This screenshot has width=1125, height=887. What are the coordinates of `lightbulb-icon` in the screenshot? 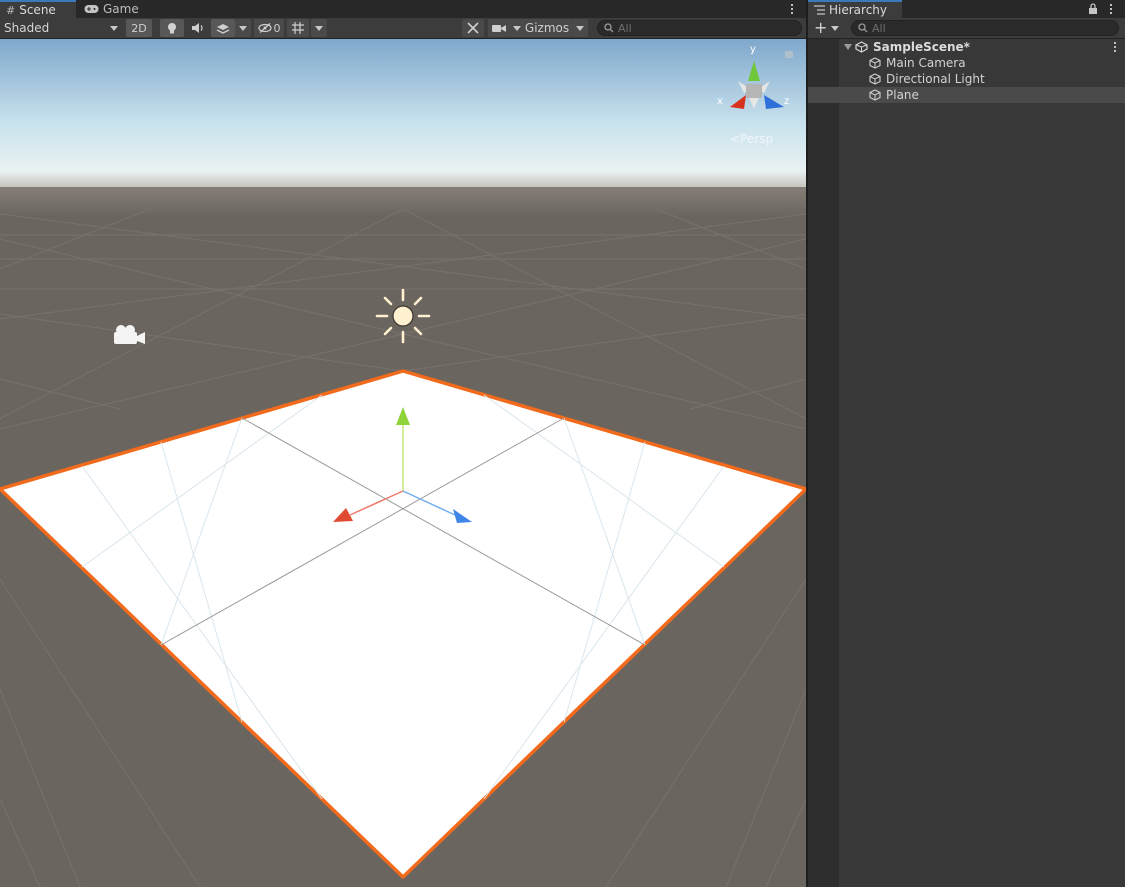 It's located at (172, 27).